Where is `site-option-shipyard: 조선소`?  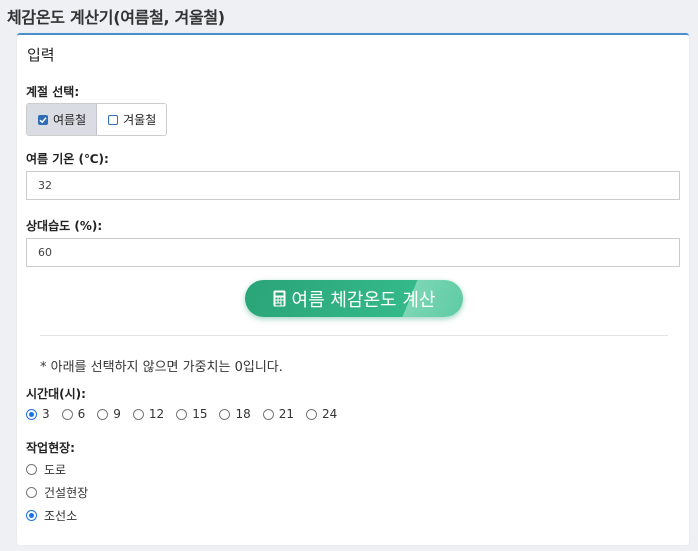 site-option-shipyard: 조선소 is located at coordinates (51, 515).